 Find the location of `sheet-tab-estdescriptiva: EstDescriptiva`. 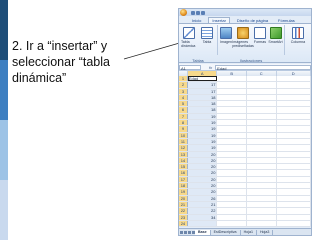

sheet-tab-estdescriptiva: EstDescriptiva is located at coordinates (226, 232).